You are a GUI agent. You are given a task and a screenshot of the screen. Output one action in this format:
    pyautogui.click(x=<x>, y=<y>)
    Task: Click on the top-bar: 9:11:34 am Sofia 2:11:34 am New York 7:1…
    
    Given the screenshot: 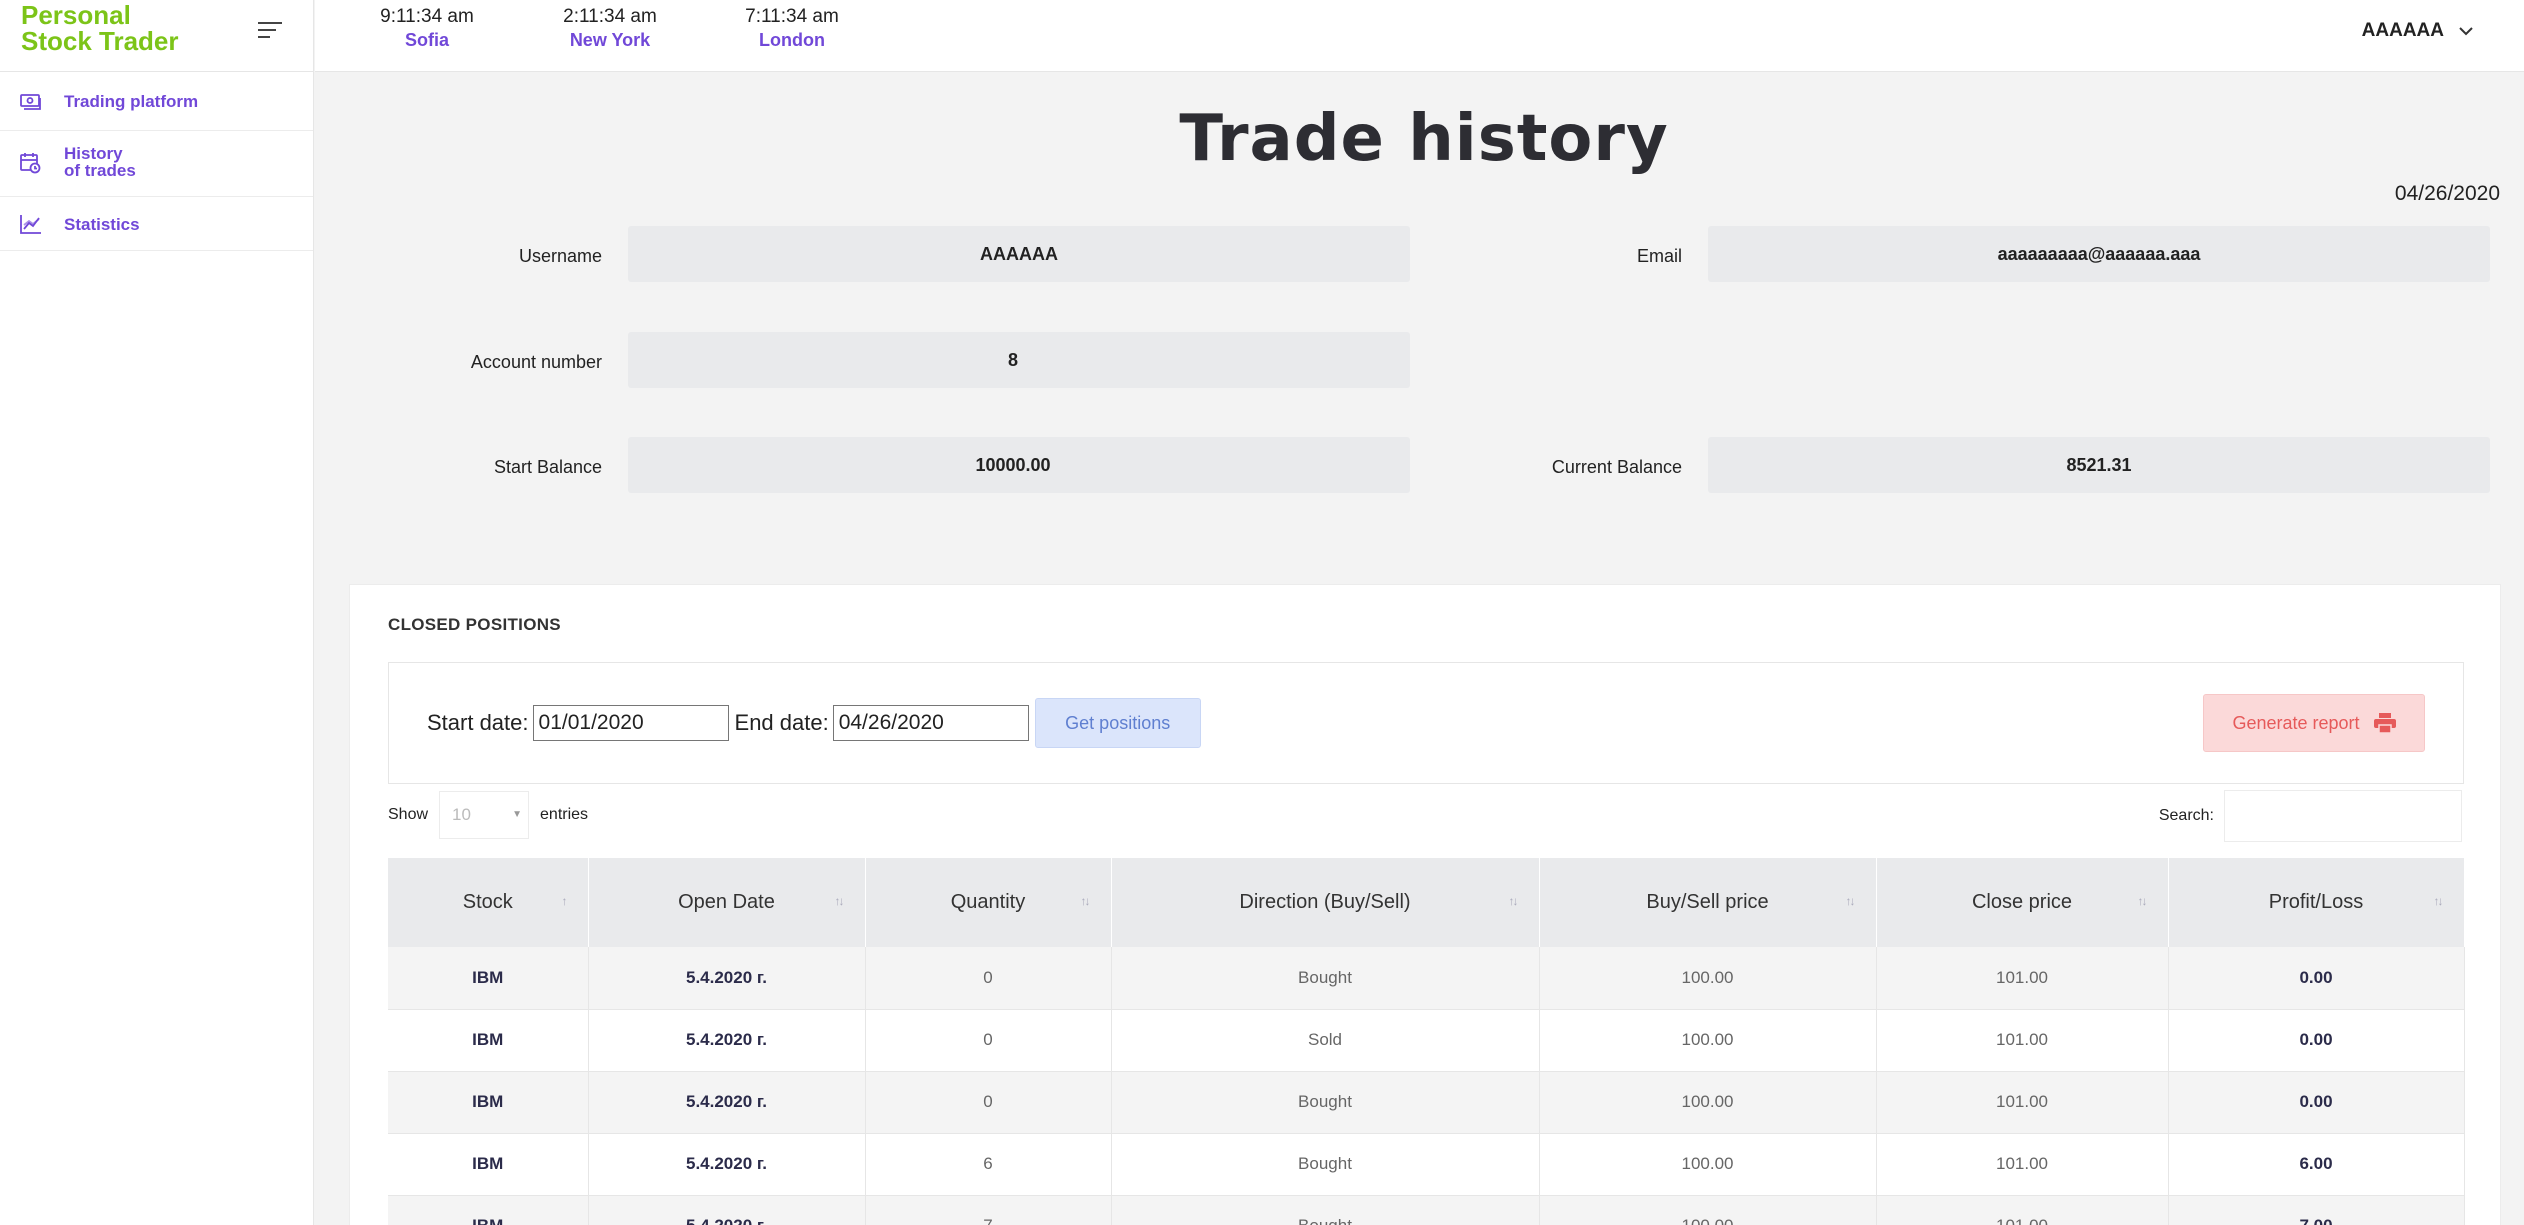 What is the action you would take?
    pyautogui.click(x=1419, y=36)
    